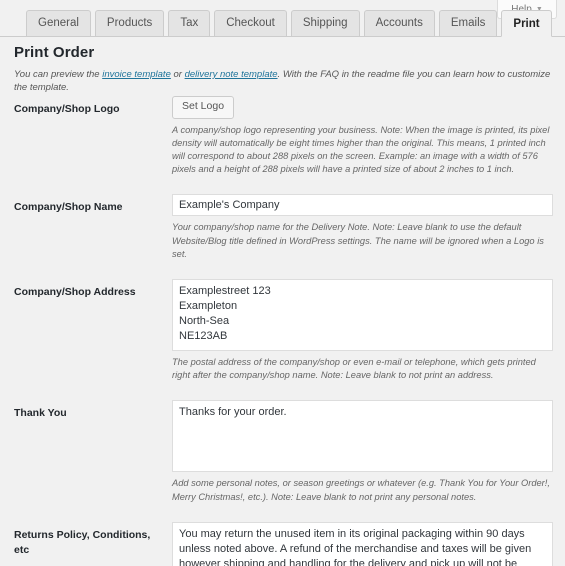 The width and height of the screenshot is (565, 566). I want to click on tab-print: Print, so click(526, 23).